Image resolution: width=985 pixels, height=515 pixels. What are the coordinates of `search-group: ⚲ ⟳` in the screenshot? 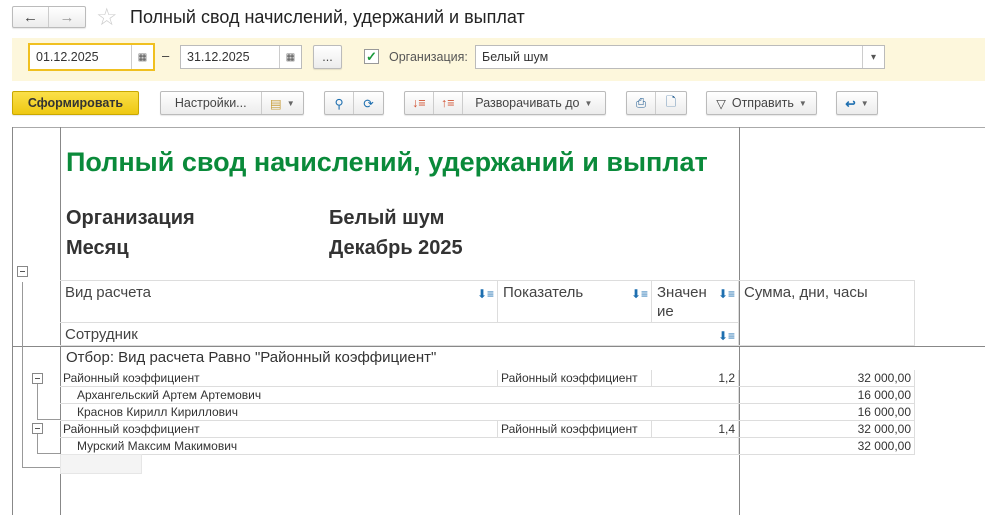 It's located at (354, 103).